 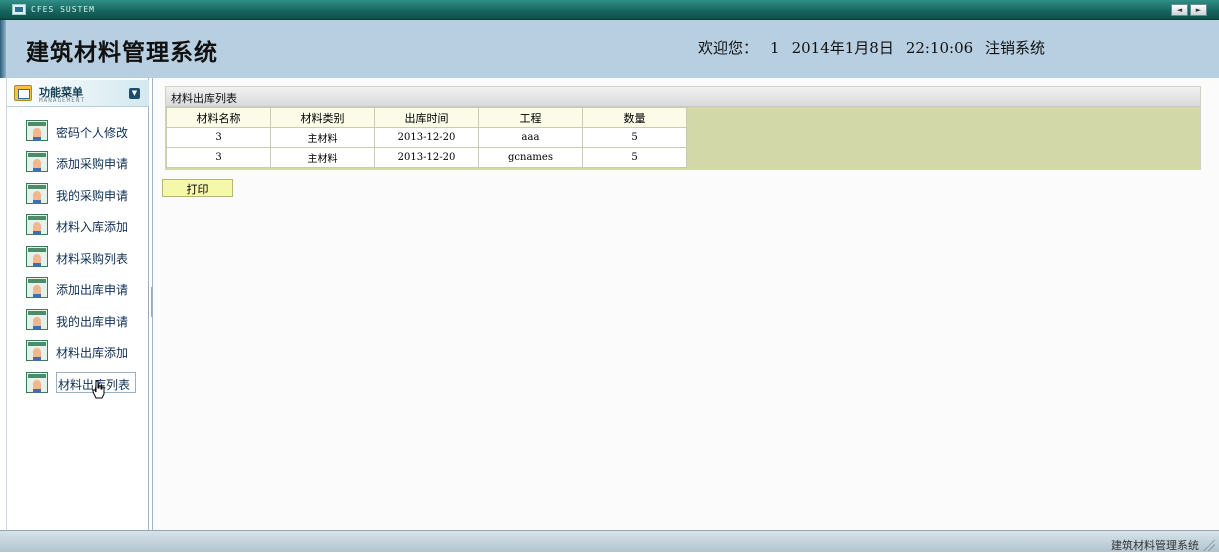 What do you see at coordinates (23, 93) in the screenshot?
I see `menu-folder-icon` at bounding box center [23, 93].